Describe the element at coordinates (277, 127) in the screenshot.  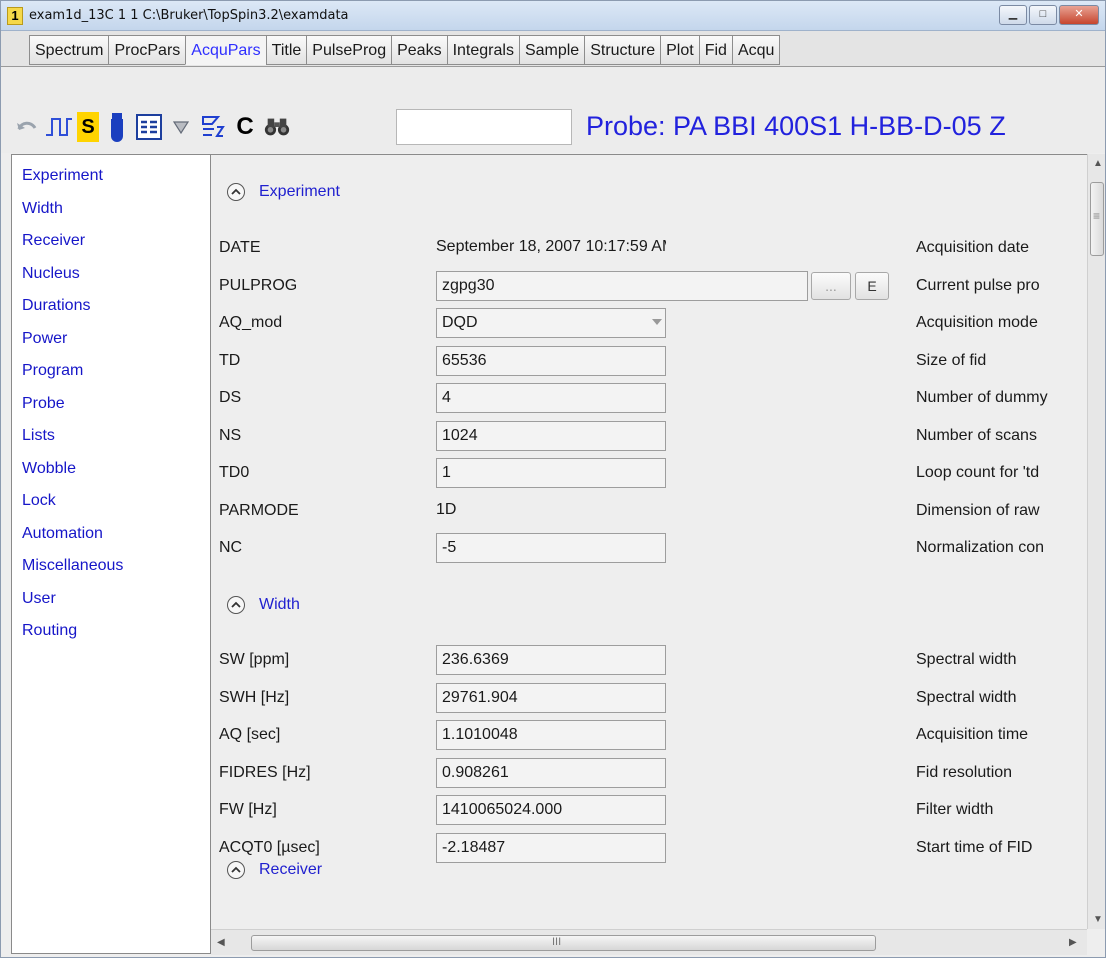
I see `binoculars-icon` at that location.